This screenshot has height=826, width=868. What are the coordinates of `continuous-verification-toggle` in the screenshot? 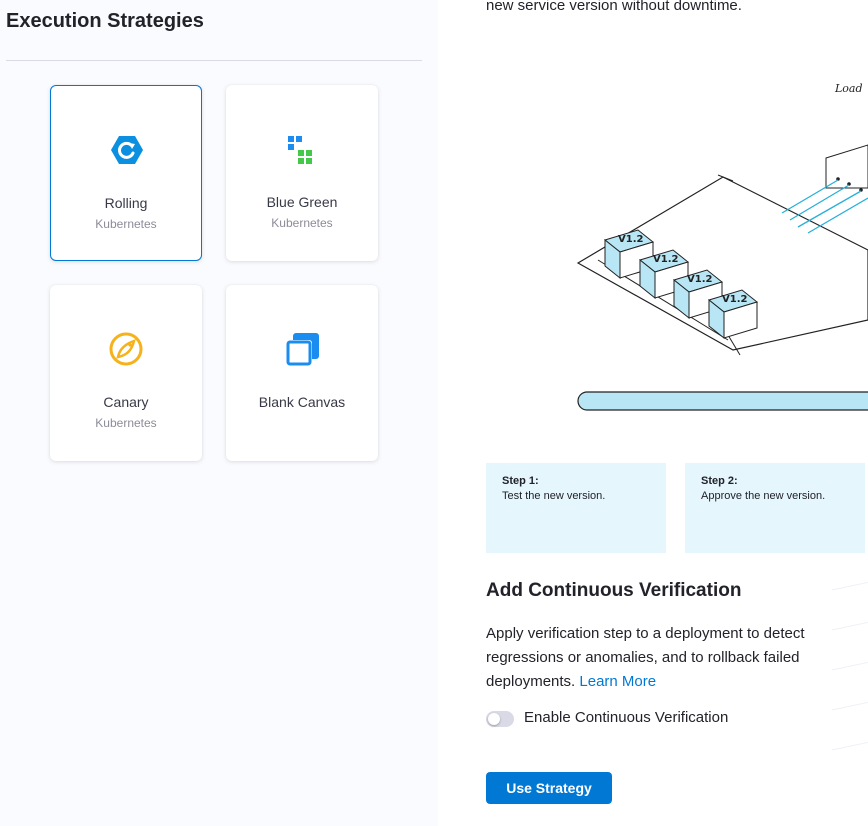 It's located at (500, 719).